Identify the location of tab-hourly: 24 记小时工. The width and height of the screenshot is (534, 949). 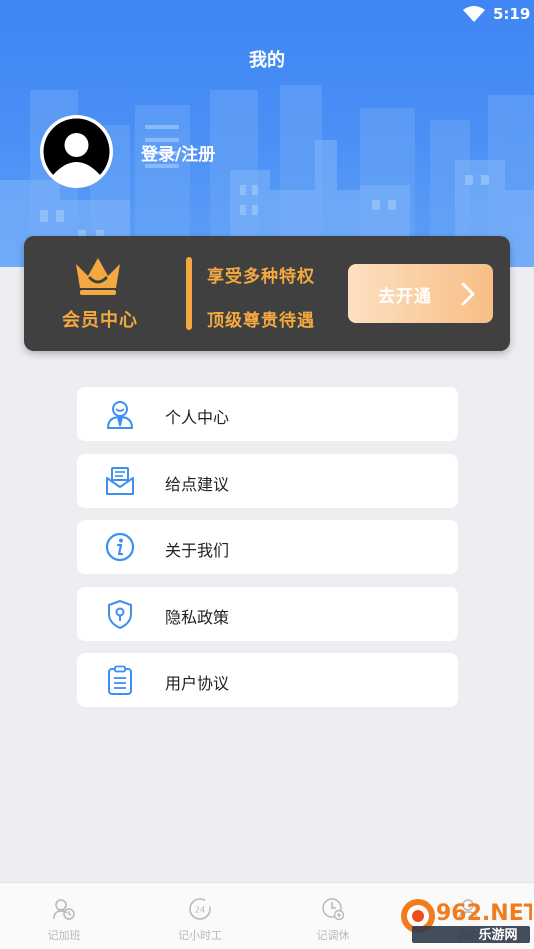
(200, 916).